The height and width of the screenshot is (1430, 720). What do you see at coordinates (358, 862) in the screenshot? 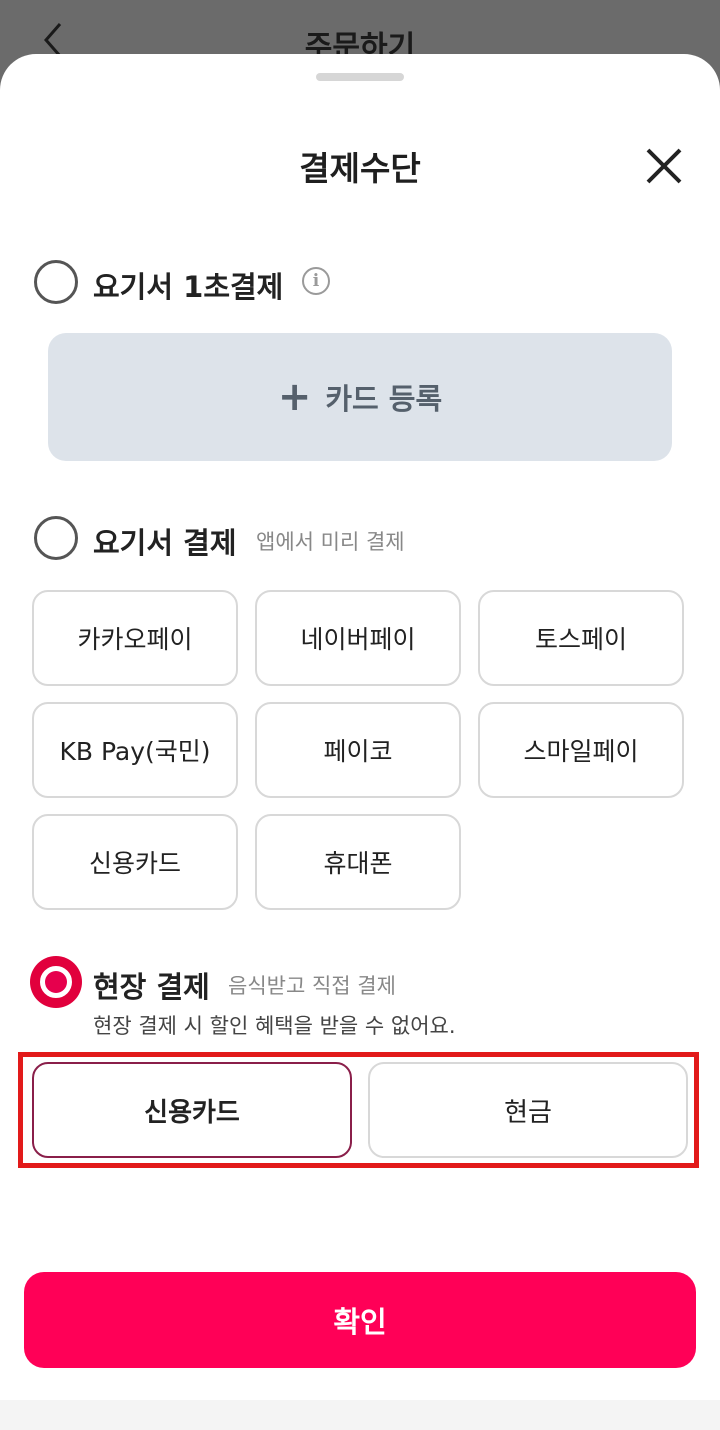
I see `pay-method-mobile: 휴대폰` at bounding box center [358, 862].